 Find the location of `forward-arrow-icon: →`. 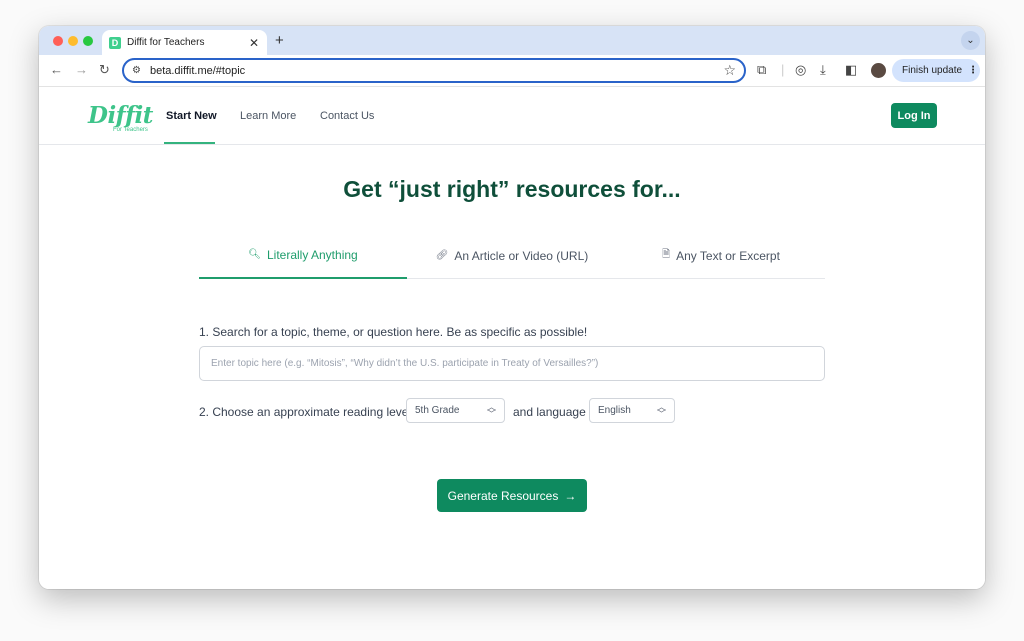

forward-arrow-icon: → is located at coordinates (81, 69).